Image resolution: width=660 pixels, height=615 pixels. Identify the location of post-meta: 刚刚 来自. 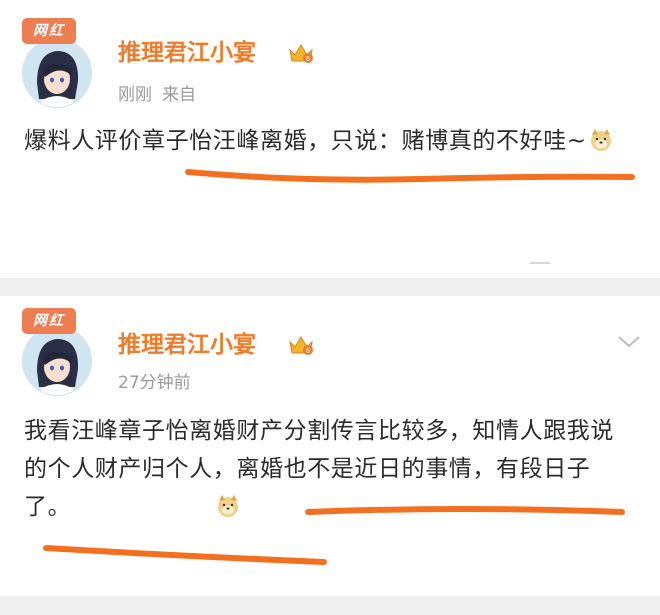
(162, 95).